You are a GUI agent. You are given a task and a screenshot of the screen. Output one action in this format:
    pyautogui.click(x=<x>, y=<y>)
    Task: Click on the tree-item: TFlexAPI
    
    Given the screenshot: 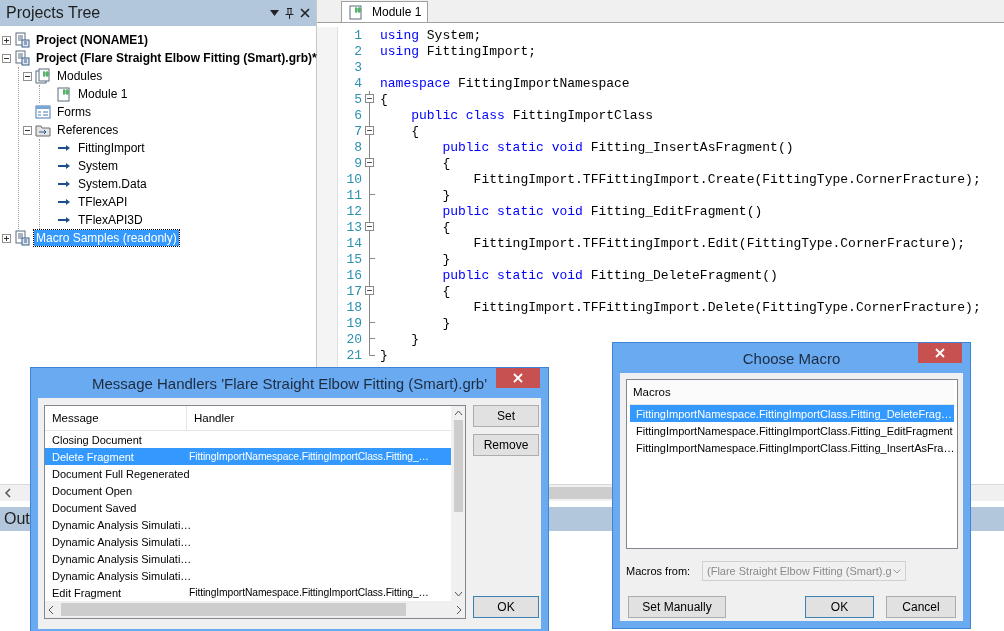 What is the action you would take?
    pyautogui.click(x=103, y=202)
    